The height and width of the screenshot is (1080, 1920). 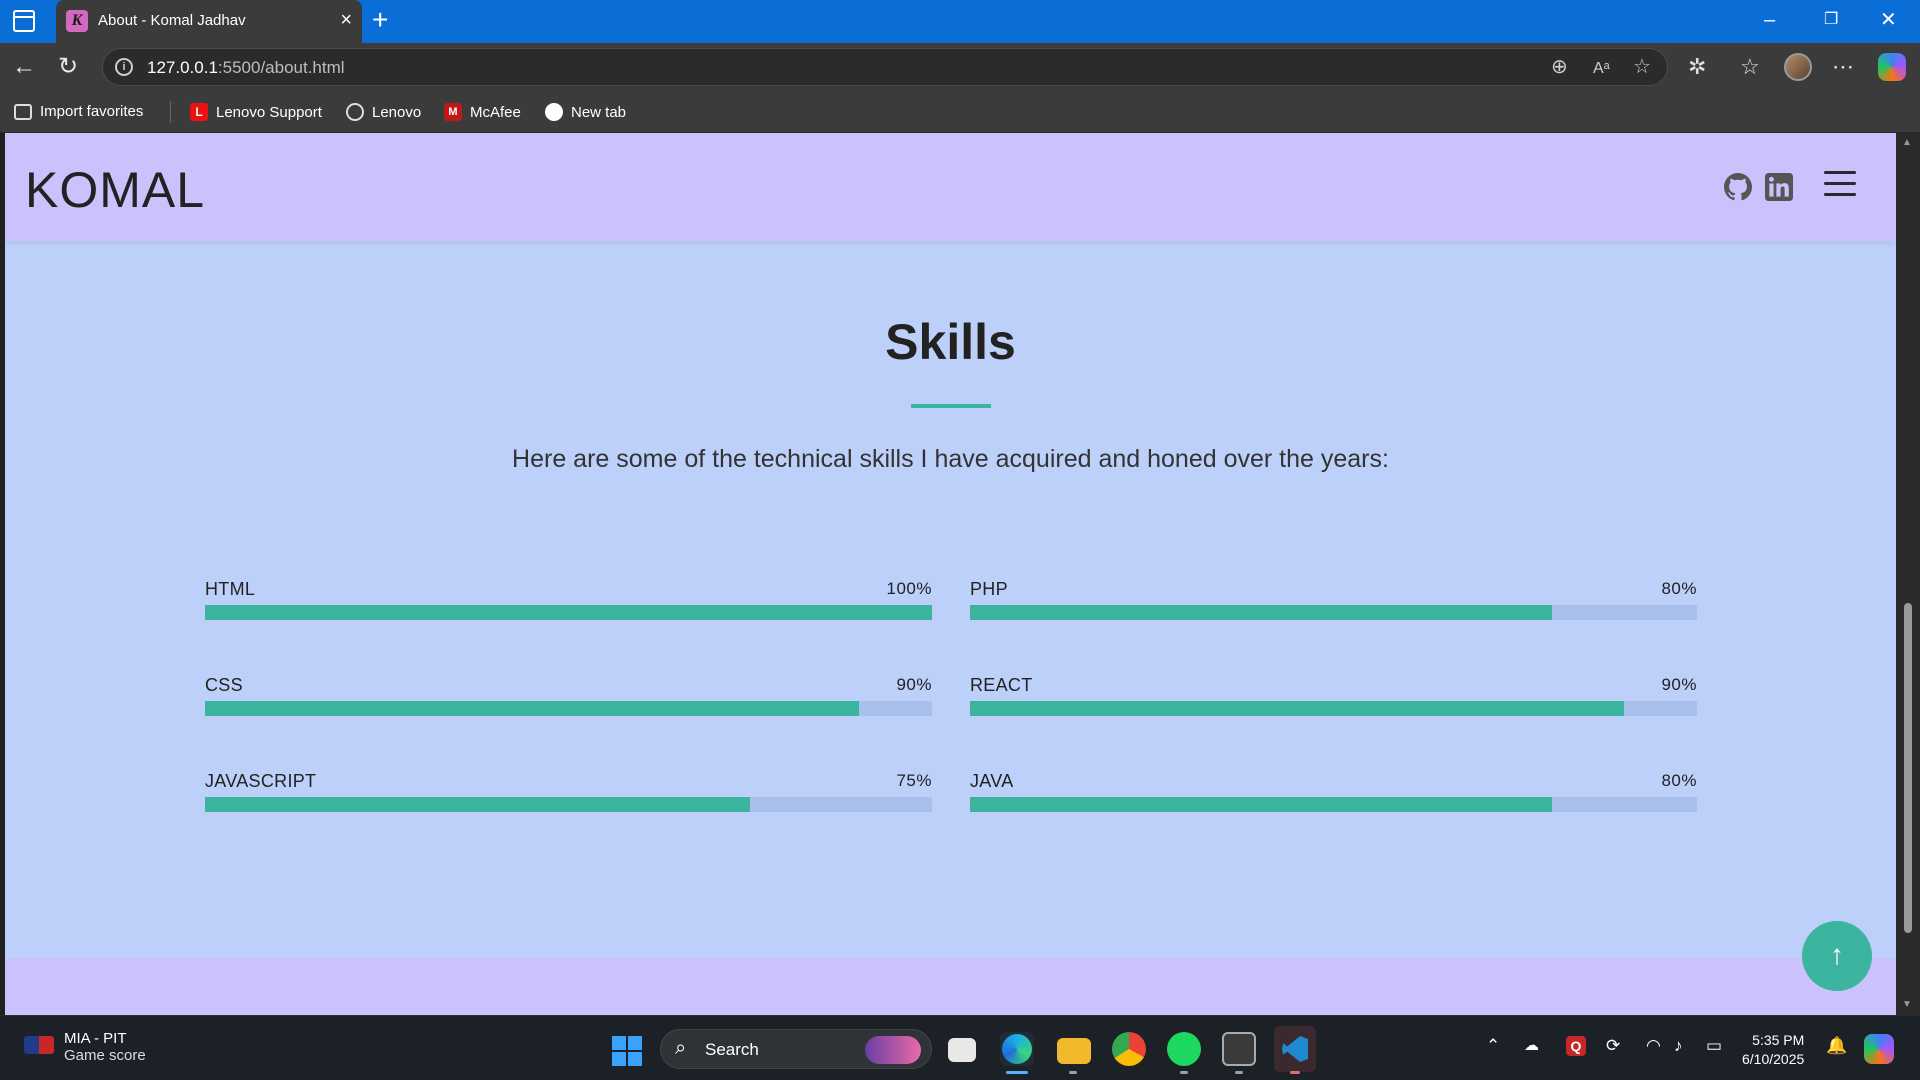 I want to click on quick-heal-icon: Q, so click(x=1576, y=1046).